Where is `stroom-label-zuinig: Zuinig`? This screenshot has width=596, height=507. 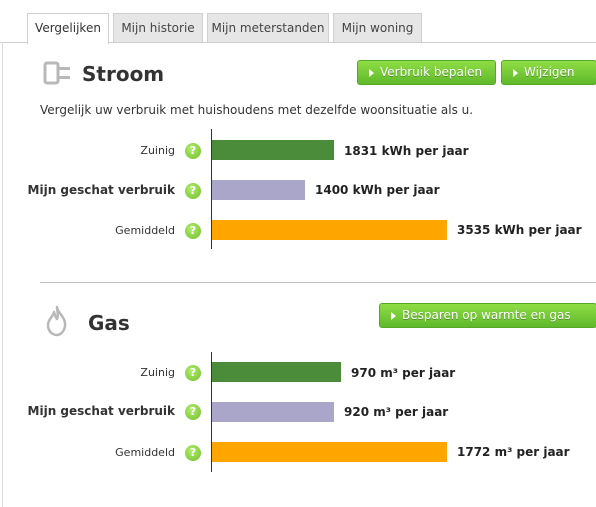 stroom-label-zuinig: Zuinig is located at coordinates (157, 150).